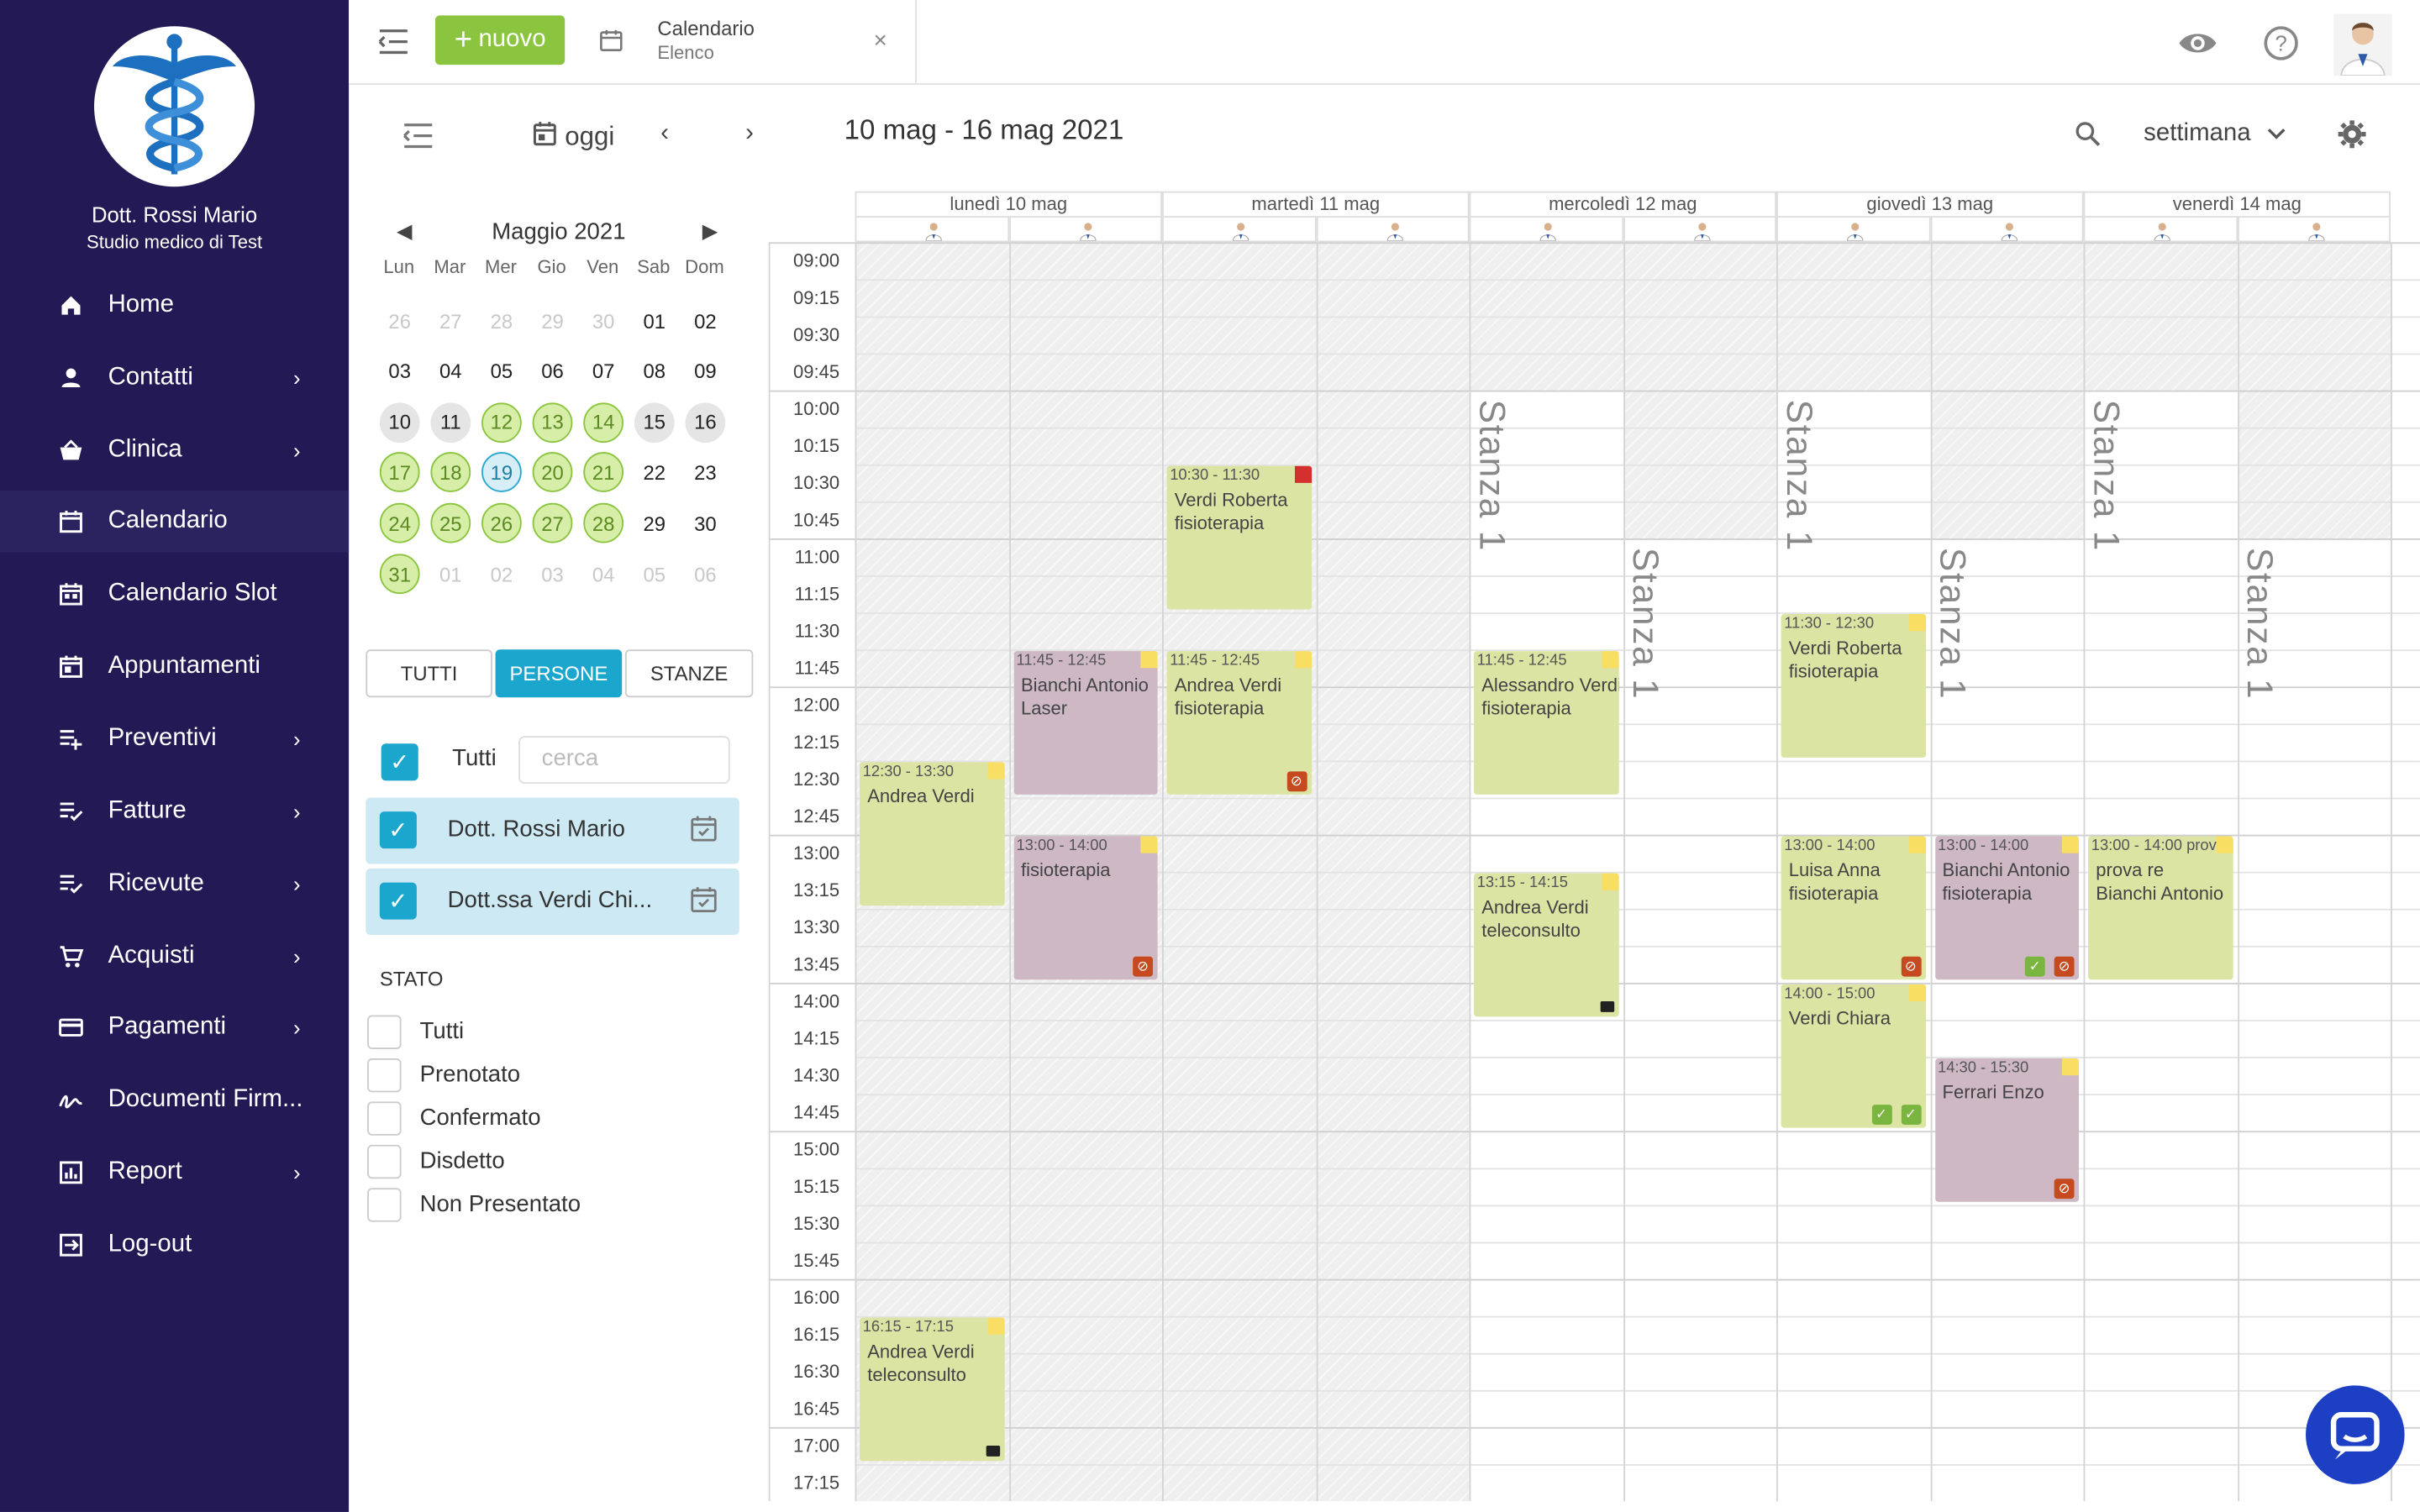  I want to click on tab-tutti: TUTTI, so click(429, 673).